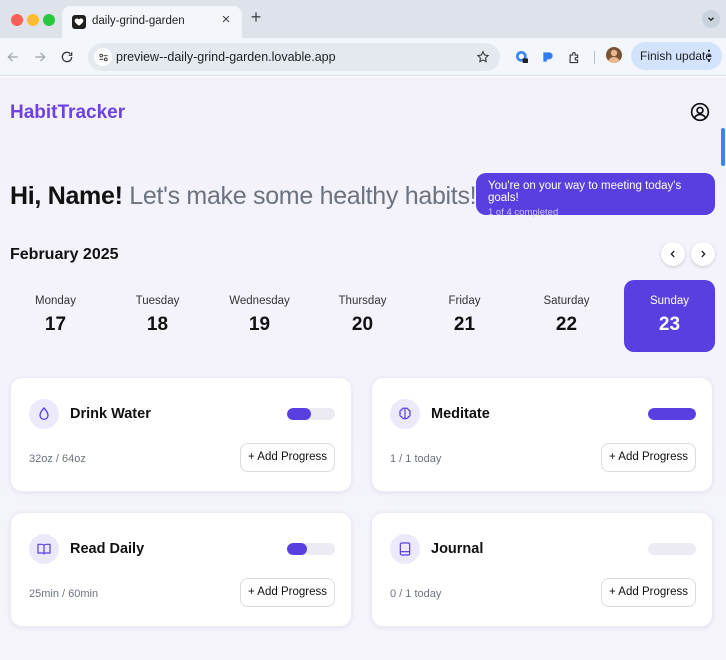 The height and width of the screenshot is (660, 726). What do you see at coordinates (64, 594) in the screenshot?
I see `habit-progress-text: 25min / 60min` at bounding box center [64, 594].